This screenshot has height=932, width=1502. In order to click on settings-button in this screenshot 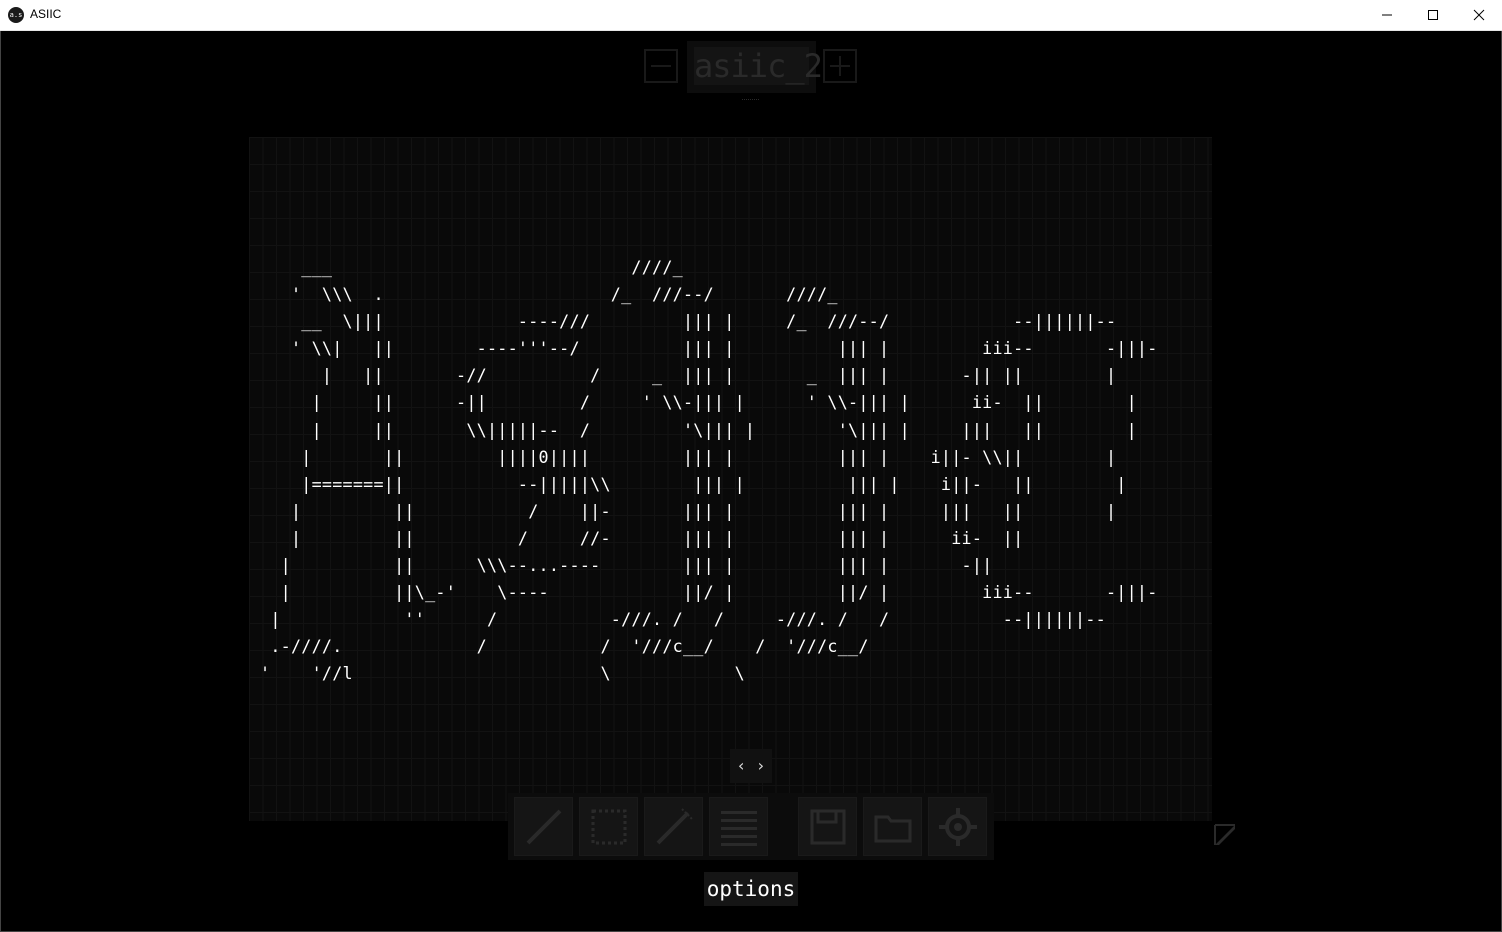, I will do `click(957, 826)`.